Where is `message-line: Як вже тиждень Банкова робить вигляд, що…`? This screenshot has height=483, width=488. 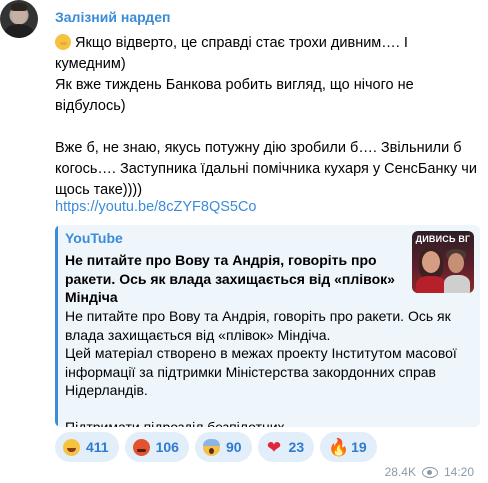 message-line: Як вже тиждень Банкова робить вигляд, що… is located at coordinates (234, 85).